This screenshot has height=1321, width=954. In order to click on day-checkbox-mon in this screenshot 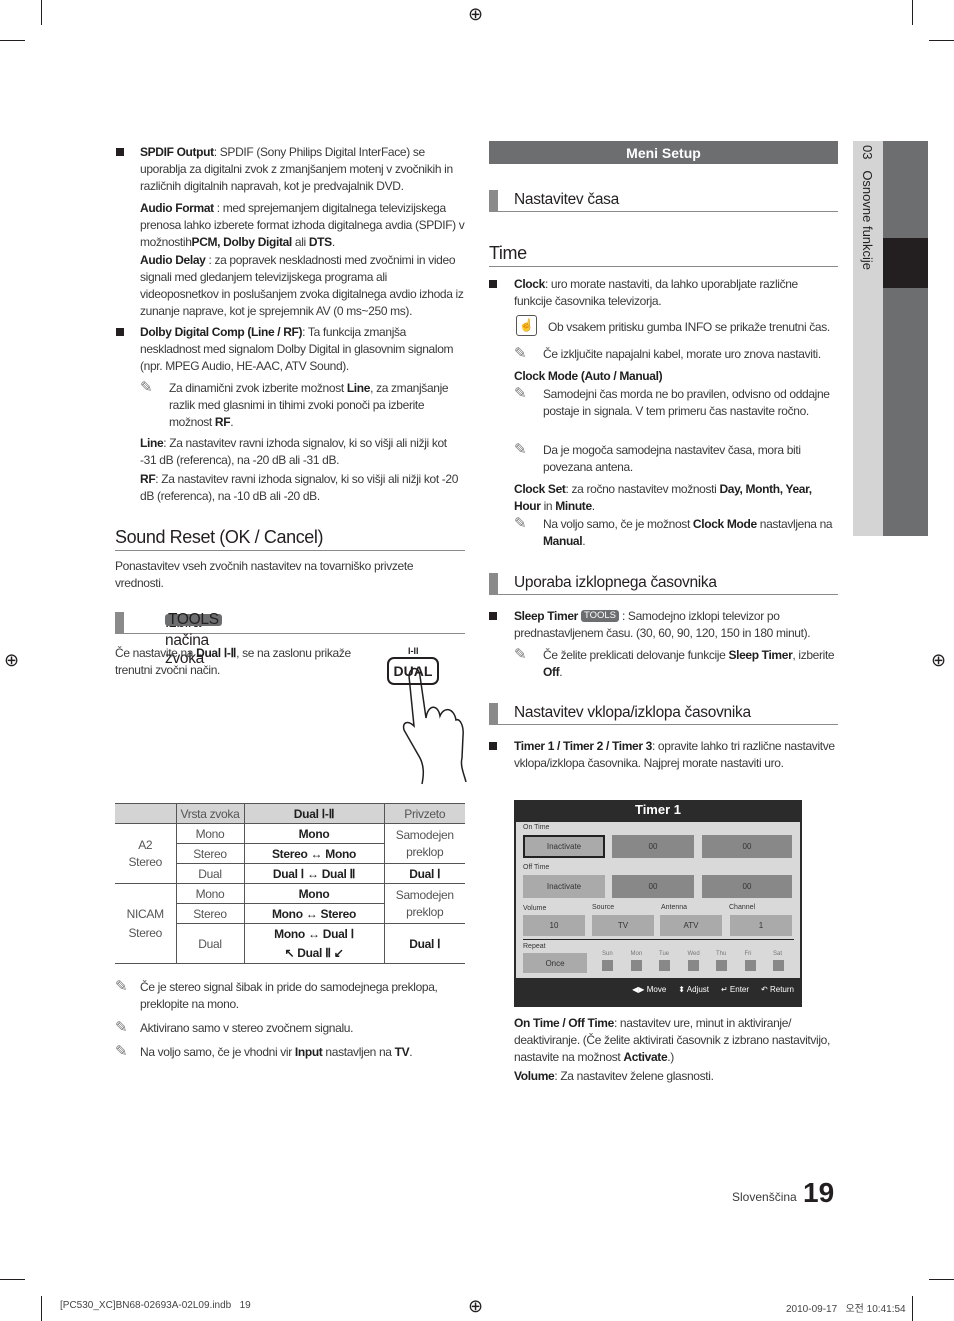, I will do `click(636, 965)`.